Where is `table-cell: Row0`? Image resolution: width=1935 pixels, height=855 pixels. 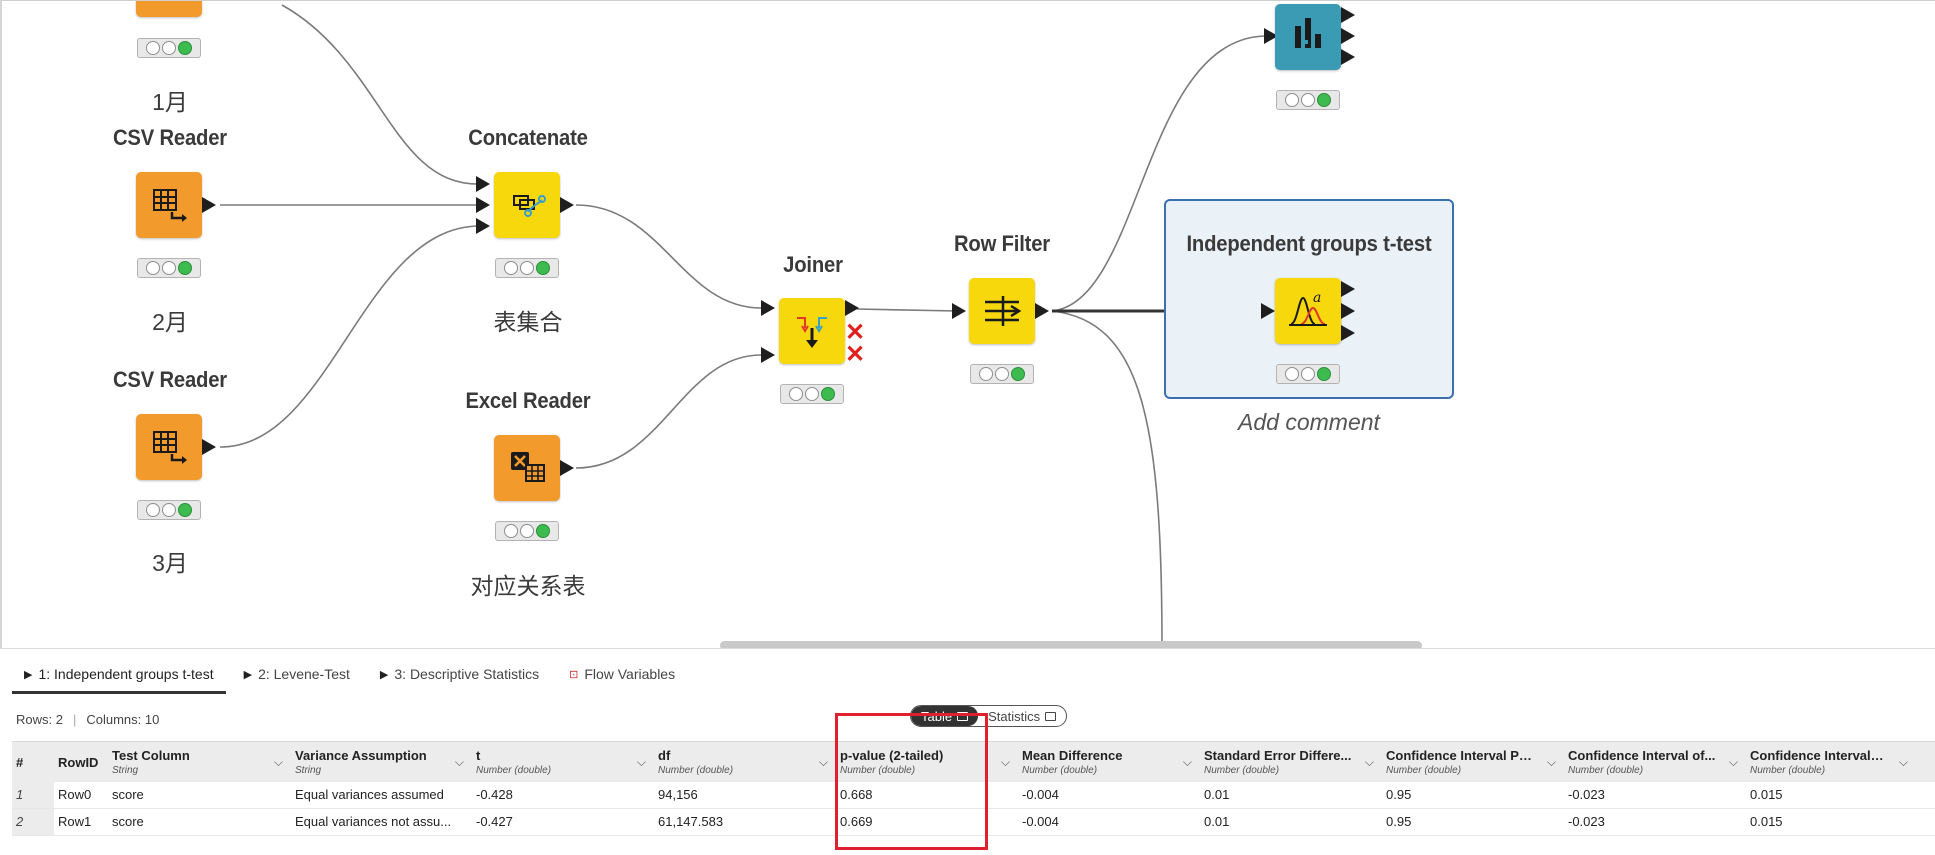 table-cell: Row0 is located at coordinates (75, 794).